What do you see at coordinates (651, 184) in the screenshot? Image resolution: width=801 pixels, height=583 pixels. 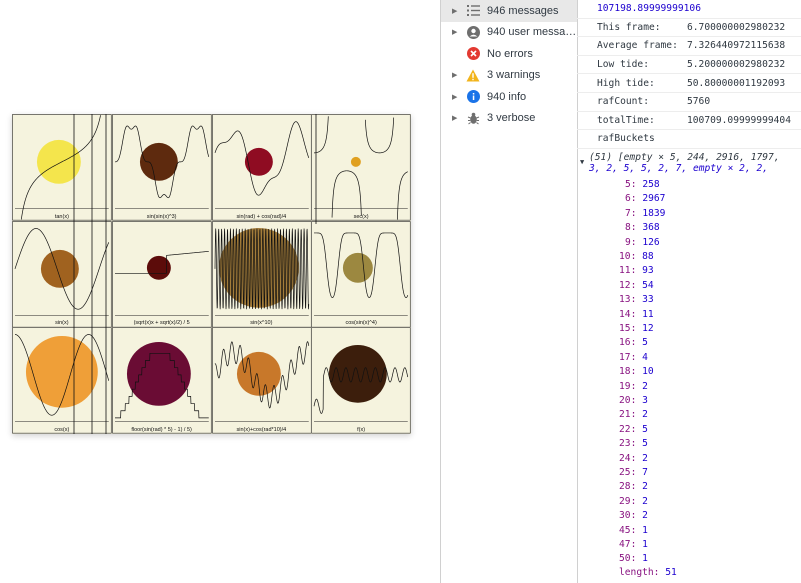 I see `entry-value: 258` at bounding box center [651, 184].